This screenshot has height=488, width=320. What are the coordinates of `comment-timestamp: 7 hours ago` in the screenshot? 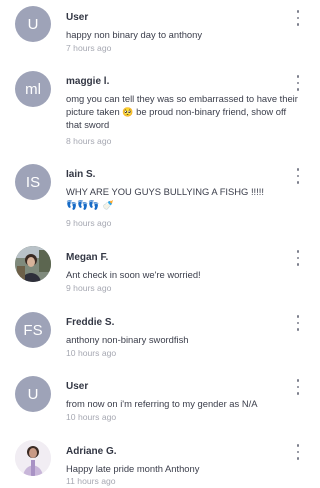 It's located at (89, 48).